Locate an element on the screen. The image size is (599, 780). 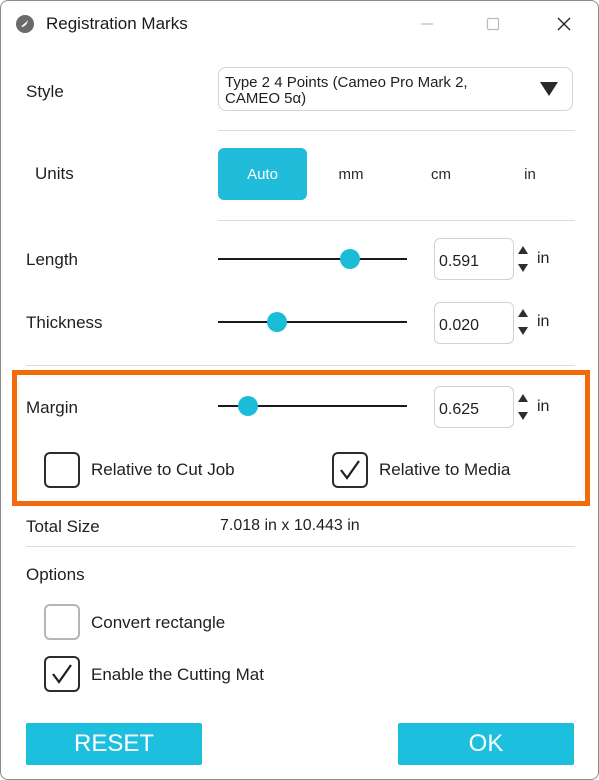
unit-in-button: in is located at coordinates (530, 174).